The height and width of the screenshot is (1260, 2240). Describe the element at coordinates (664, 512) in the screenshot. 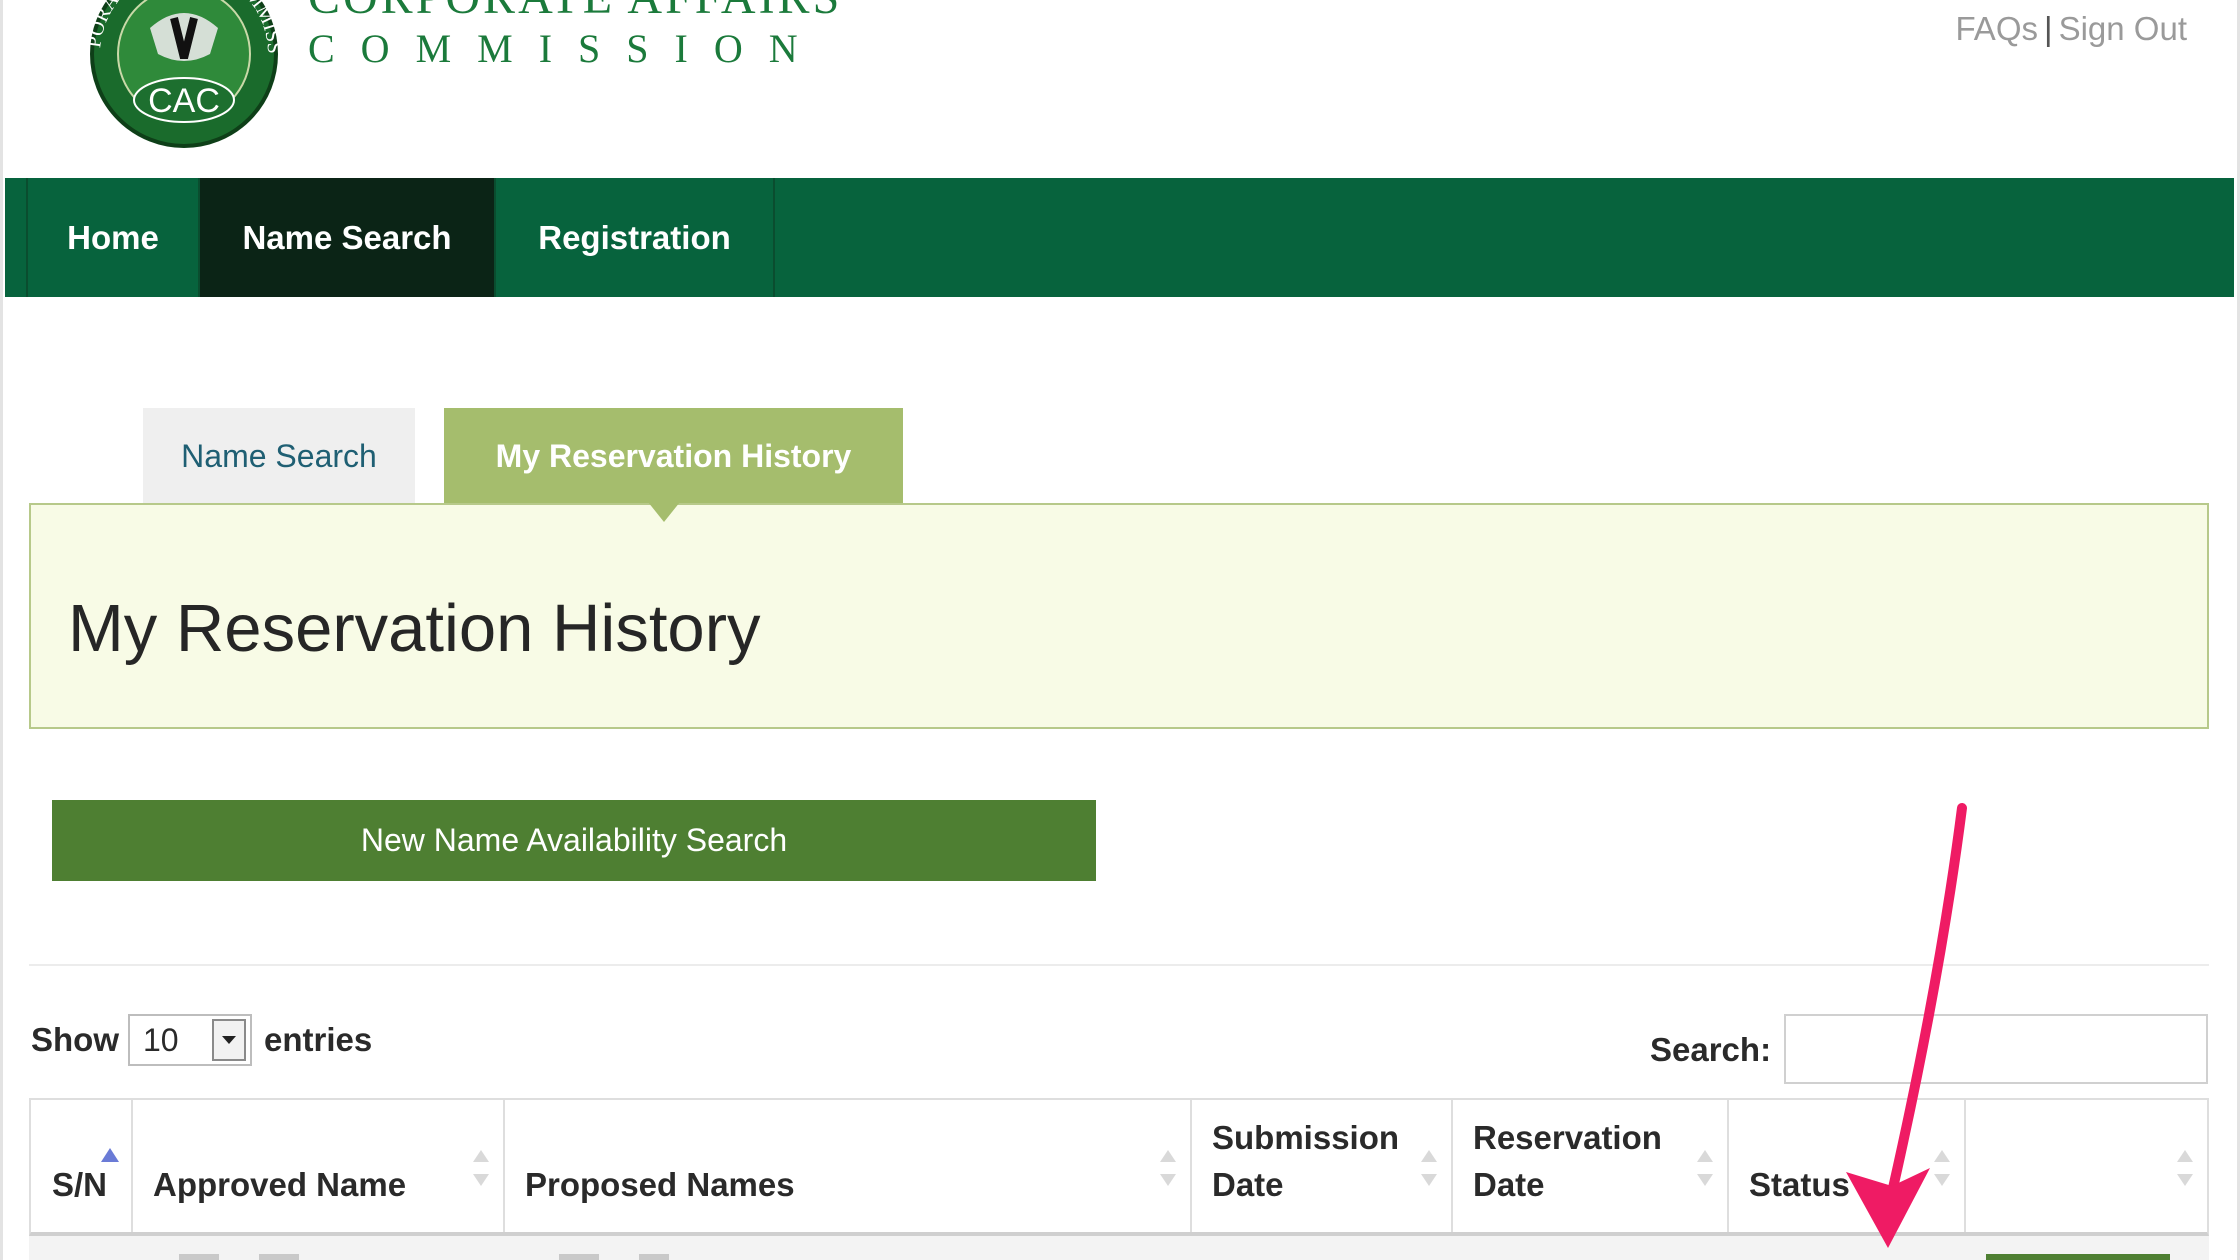

I see `active-tab-caret` at that location.